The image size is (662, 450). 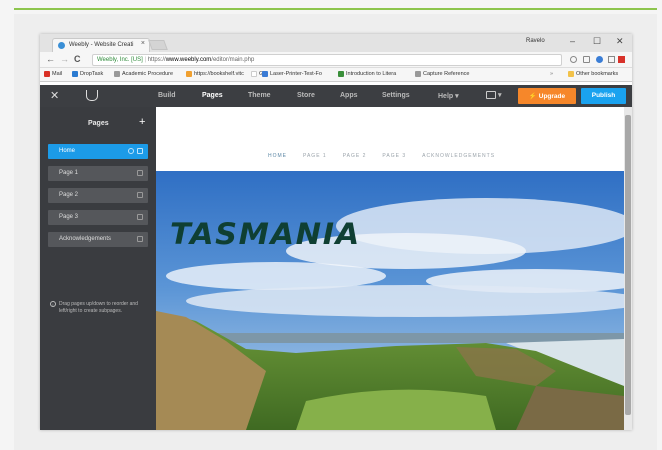 What do you see at coordinates (586, 59) in the screenshot?
I see `shield-icon` at bounding box center [586, 59].